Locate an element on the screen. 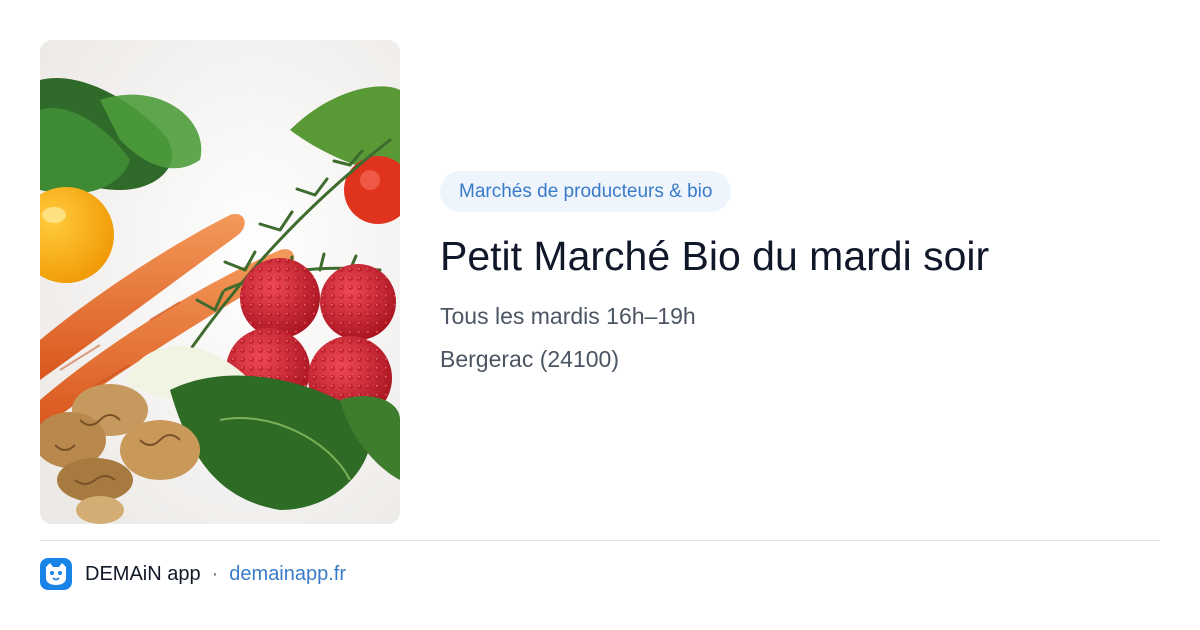  app-name: DEMAiN app is located at coordinates (143, 573).